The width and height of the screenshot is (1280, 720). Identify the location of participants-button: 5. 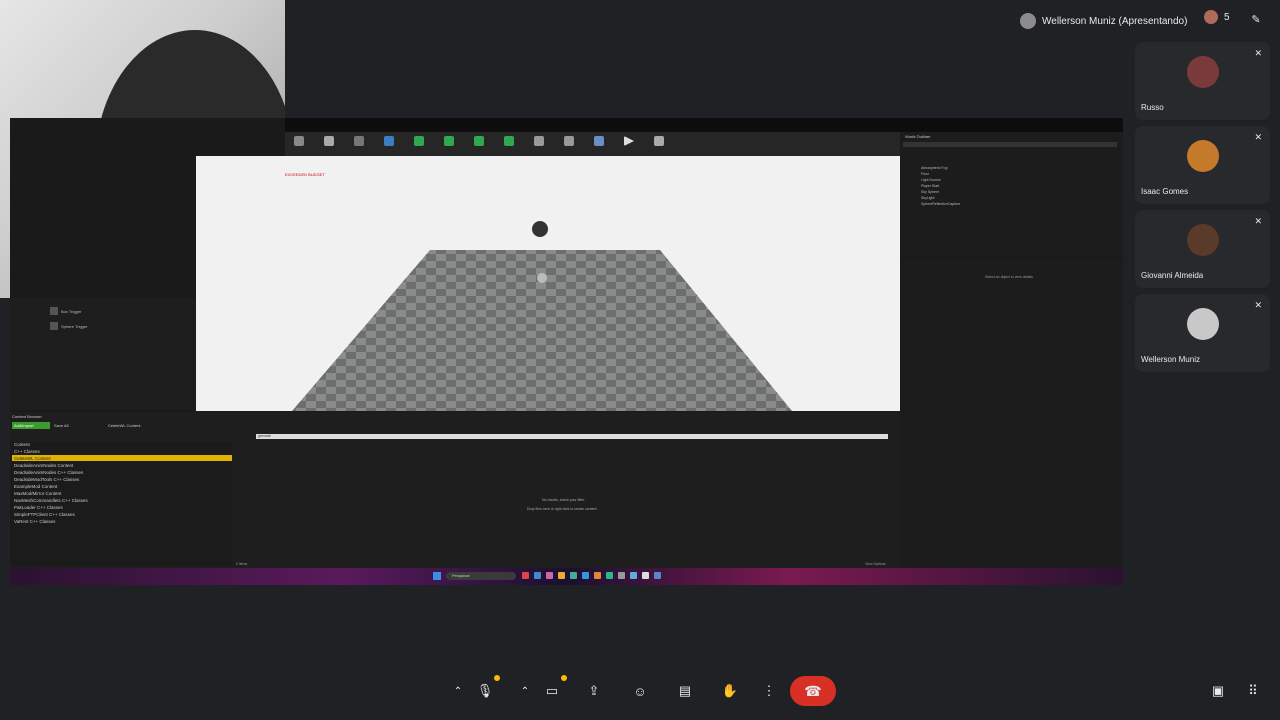
(1217, 17).